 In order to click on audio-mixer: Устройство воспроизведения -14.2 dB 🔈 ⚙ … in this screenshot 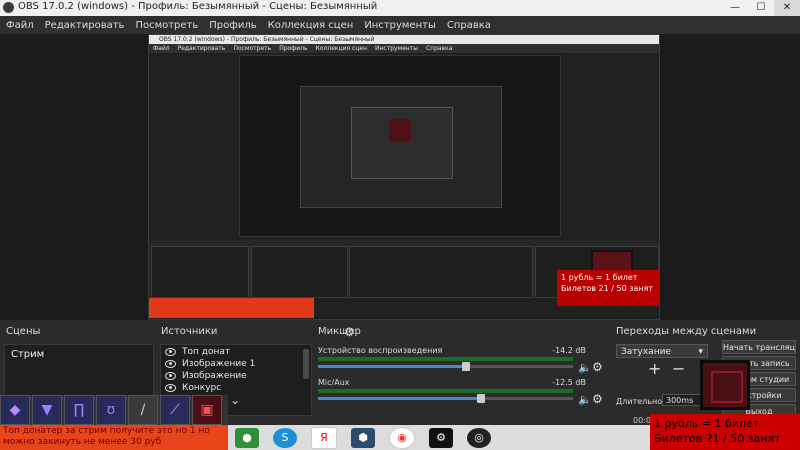, I will do `click(461, 379)`.